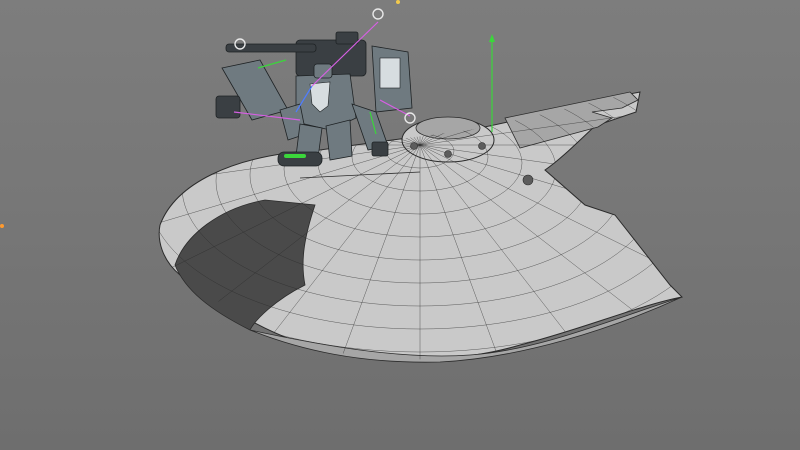 Image resolution: width=800 pixels, height=450 pixels. What do you see at coordinates (492, 38) in the screenshot?
I see `gizmo-y-arrow` at bounding box center [492, 38].